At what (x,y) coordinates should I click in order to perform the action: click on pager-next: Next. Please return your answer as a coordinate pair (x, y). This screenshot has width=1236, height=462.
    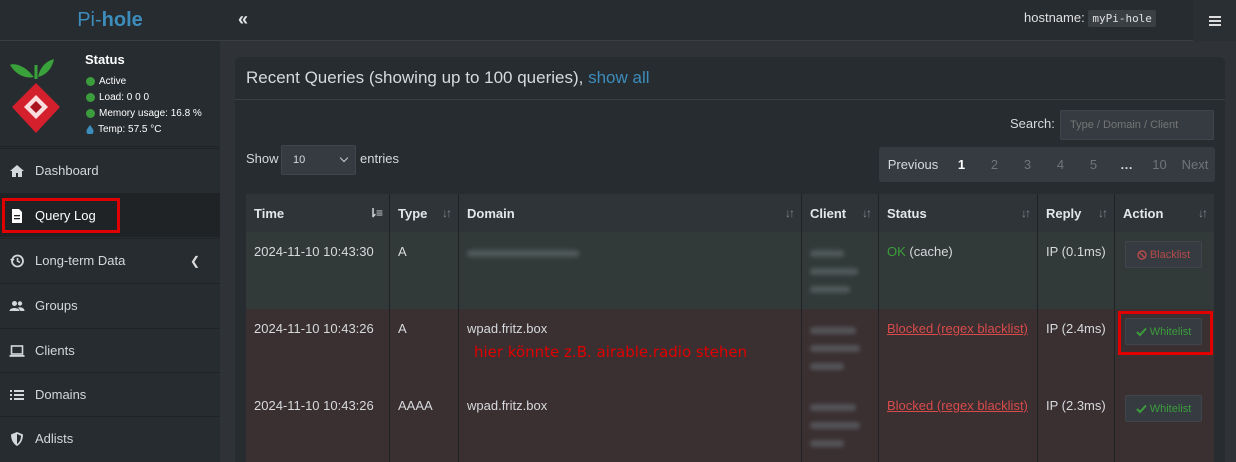
    Looking at the image, I should click on (1195, 164).